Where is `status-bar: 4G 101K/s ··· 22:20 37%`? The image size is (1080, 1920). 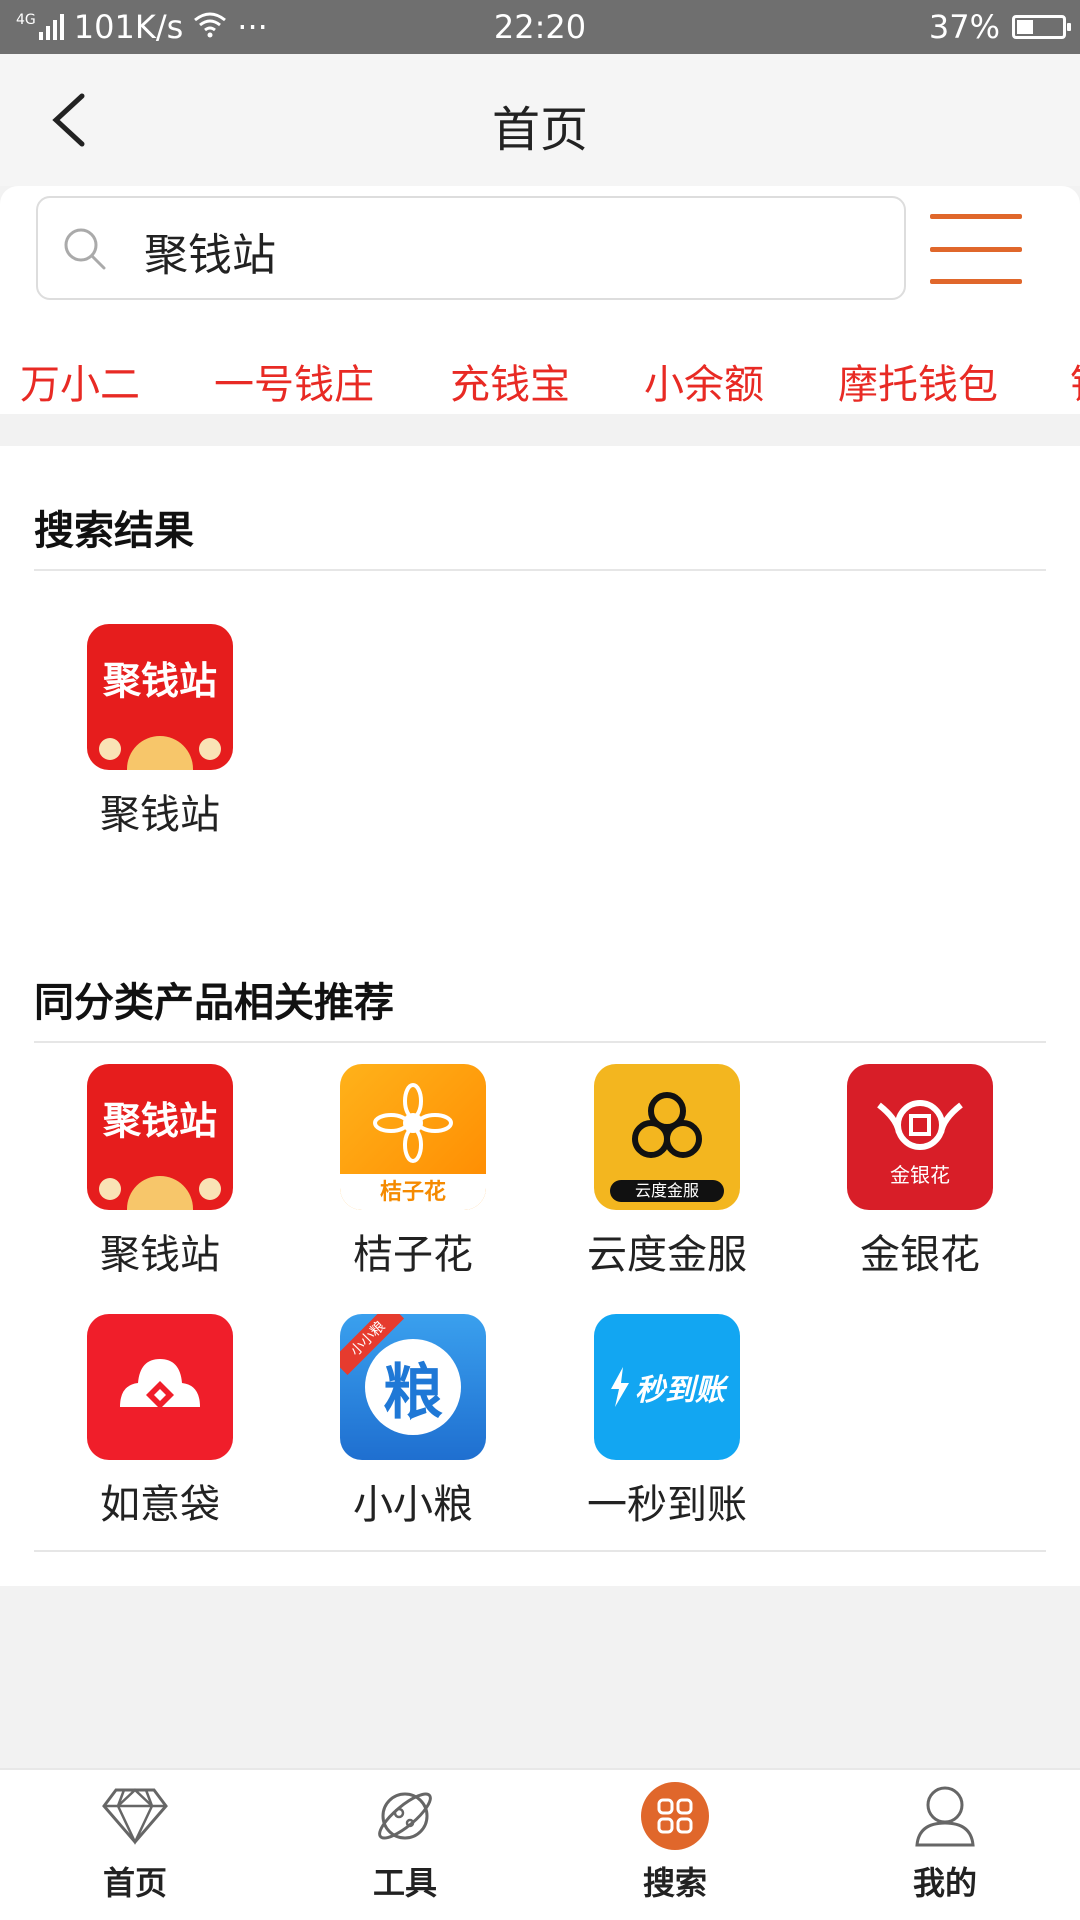
status-bar: 4G 101K/s ··· 22:20 37% is located at coordinates (540, 27).